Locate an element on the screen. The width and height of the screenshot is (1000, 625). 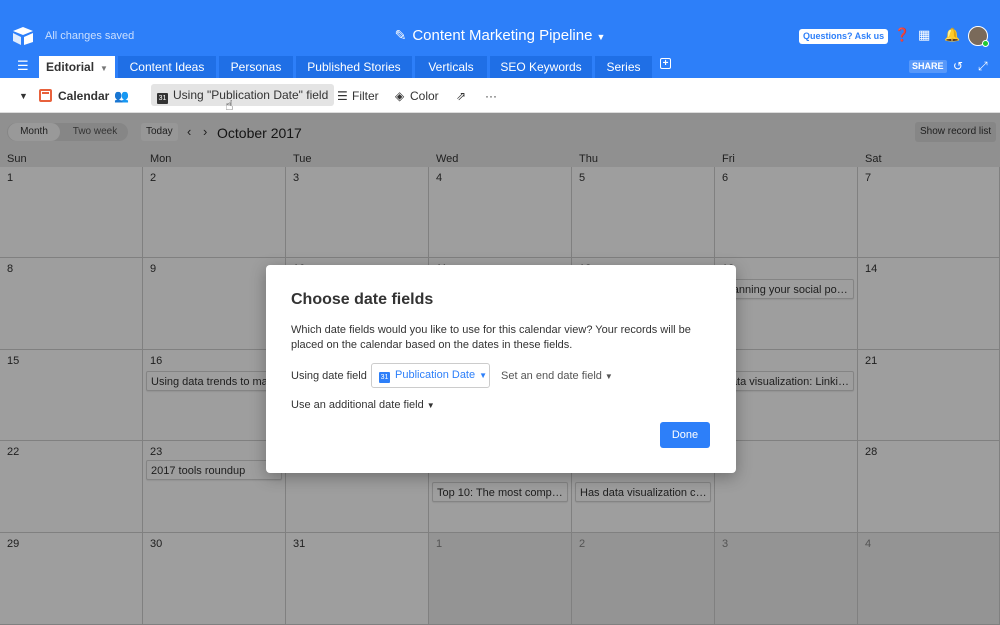
tab-seo-keywords: SEO Keywords is located at coordinates (541, 67).